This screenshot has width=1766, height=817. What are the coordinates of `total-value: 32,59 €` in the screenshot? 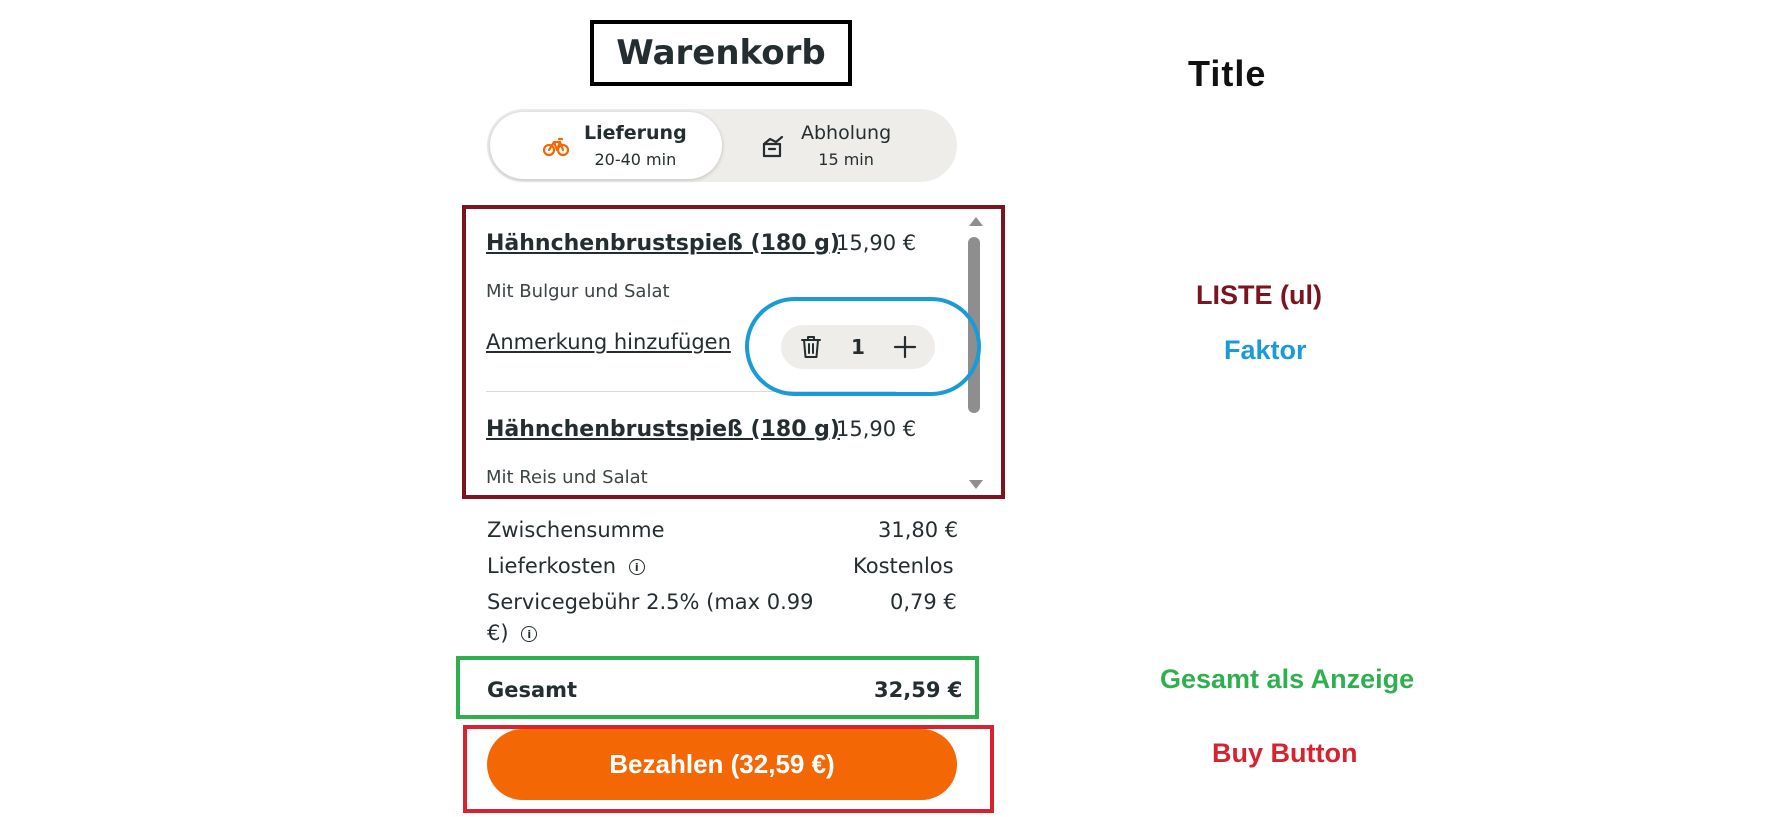 It's located at (918, 690).